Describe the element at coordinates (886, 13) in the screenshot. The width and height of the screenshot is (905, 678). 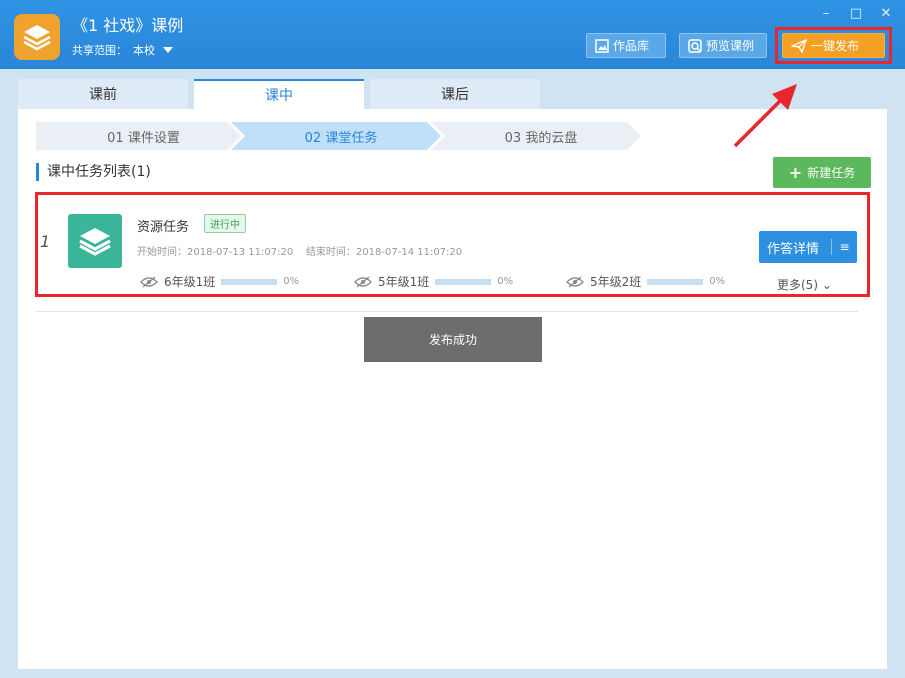
I see `close-button: ✕` at that location.